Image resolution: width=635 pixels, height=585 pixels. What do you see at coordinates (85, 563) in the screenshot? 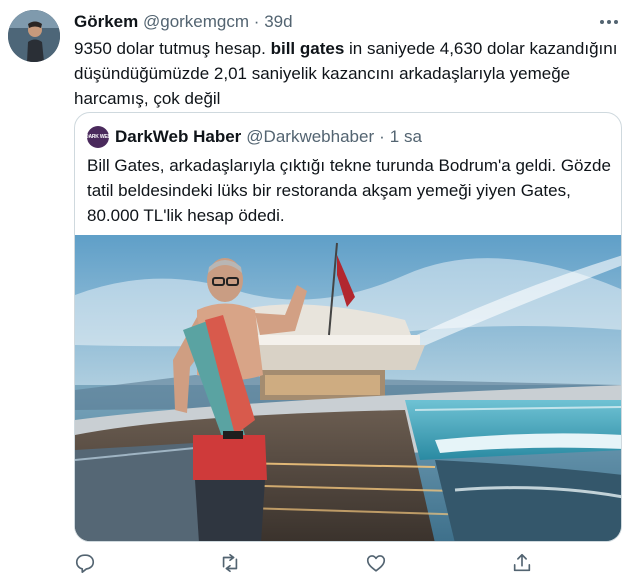
I see `reply-icon` at bounding box center [85, 563].